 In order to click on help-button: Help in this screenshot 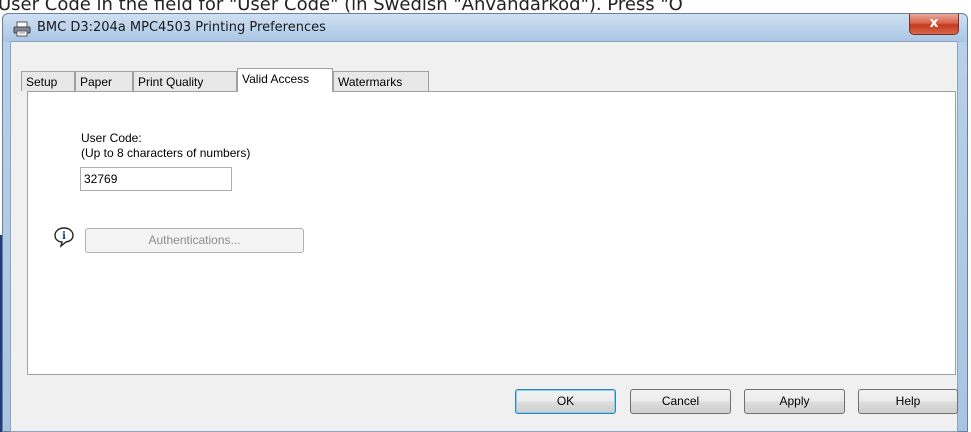, I will do `click(908, 401)`.